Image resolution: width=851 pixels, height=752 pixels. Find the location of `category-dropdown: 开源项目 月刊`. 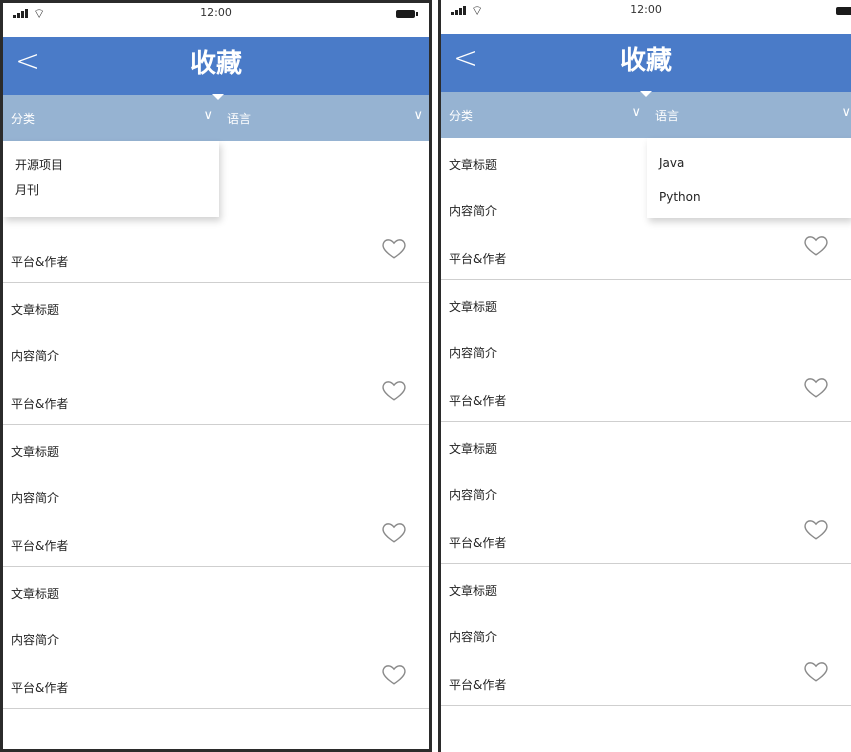

category-dropdown: 开源项目 月刊 is located at coordinates (111, 179).